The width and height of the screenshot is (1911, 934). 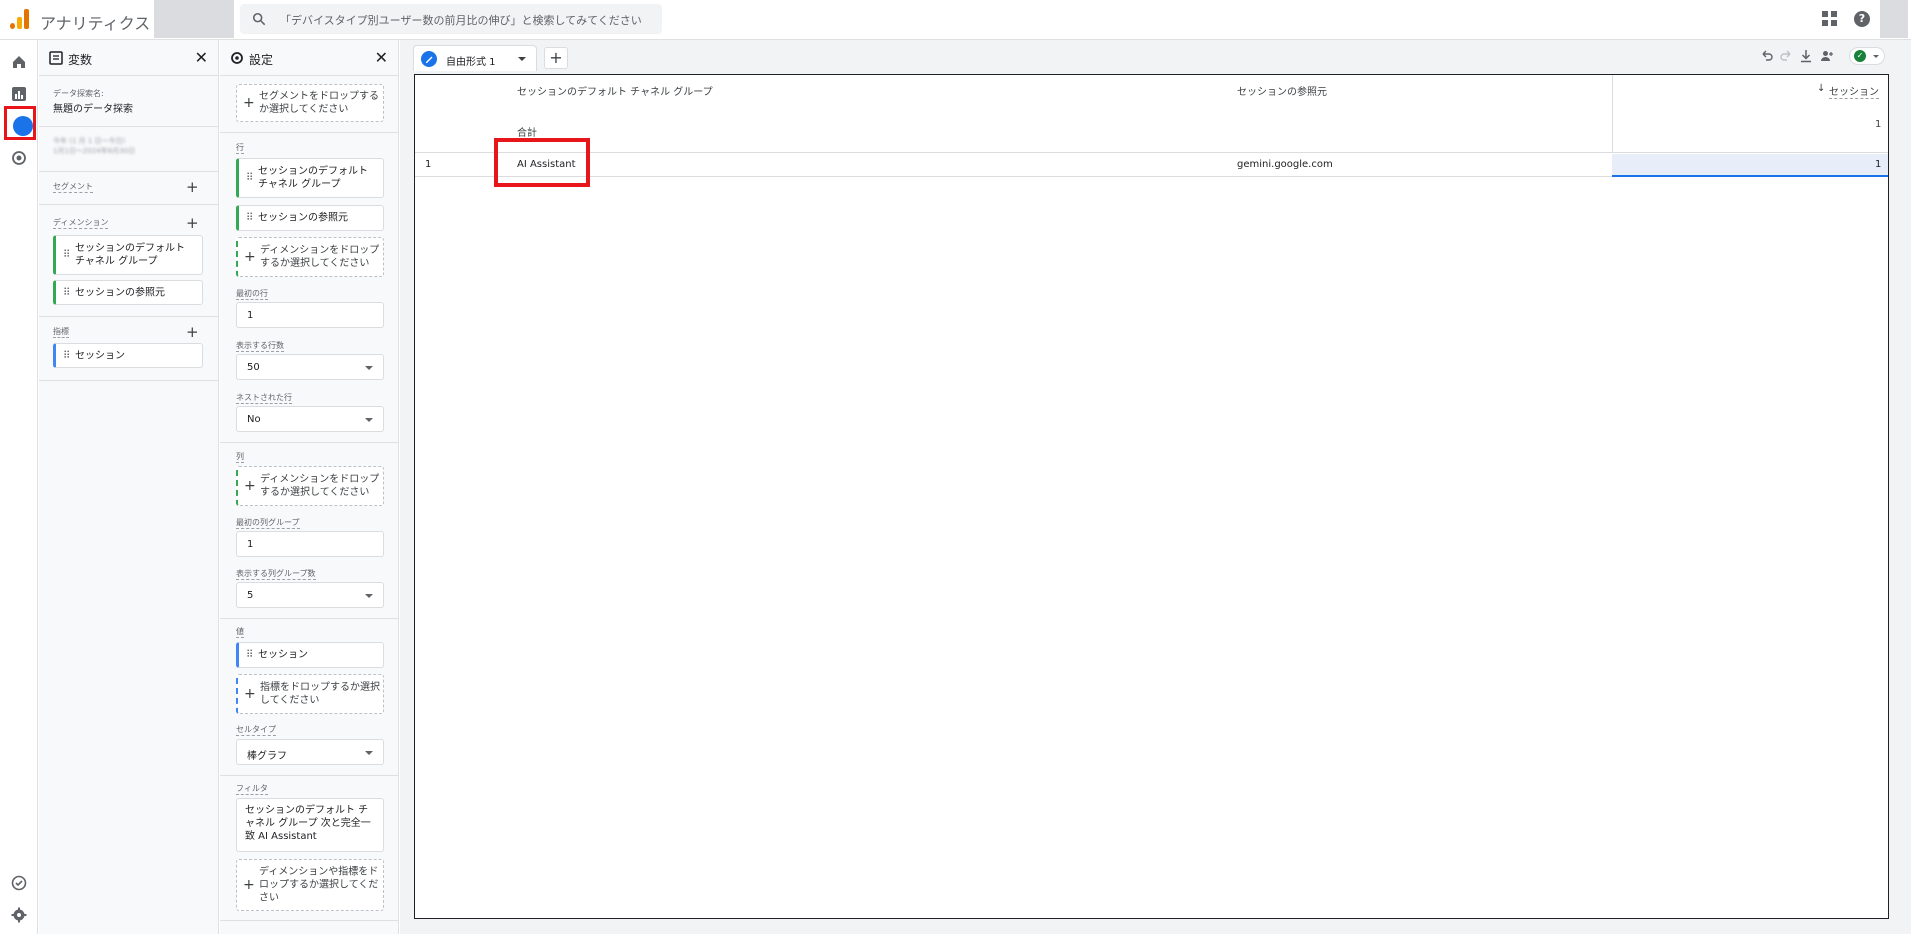 I want to click on row-index: 1, so click(x=428, y=164).